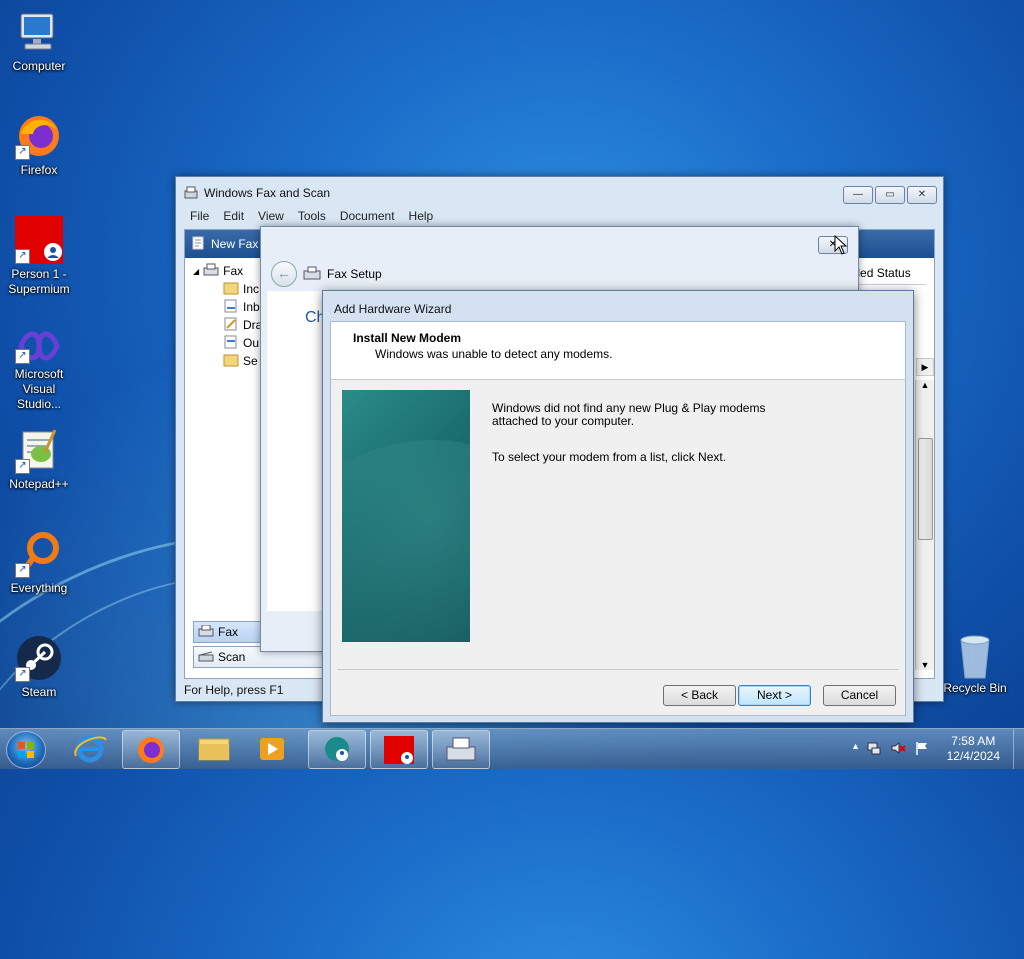 The image size is (1024, 959). What do you see at coordinates (922, 195) in the screenshot?
I see `close-button: ✕` at bounding box center [922, 195].